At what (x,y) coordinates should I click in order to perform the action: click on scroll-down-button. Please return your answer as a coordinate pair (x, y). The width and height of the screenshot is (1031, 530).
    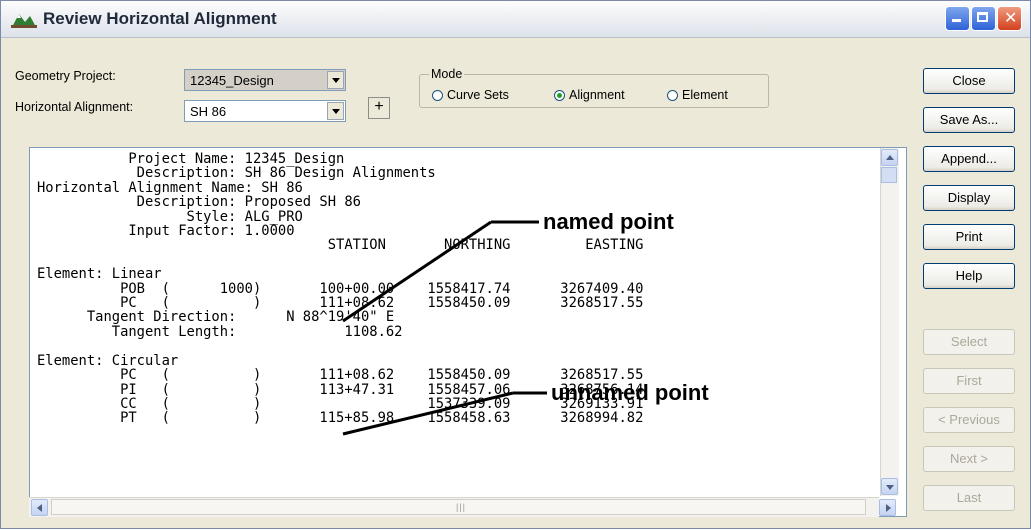
    Looking at the image, I should click on (889, 486).